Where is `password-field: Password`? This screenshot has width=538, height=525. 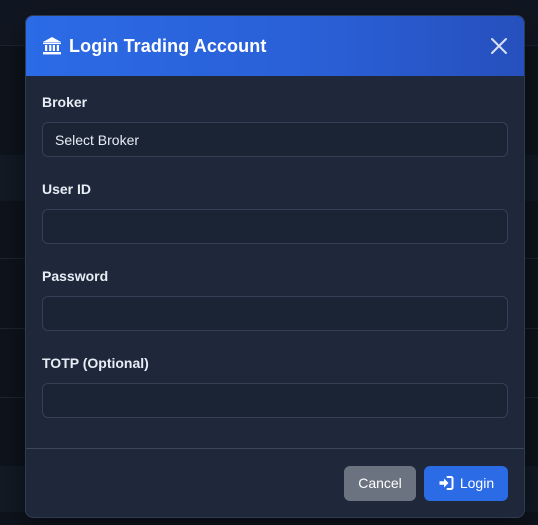
password-field: Password is located at coordinates (275, 299).